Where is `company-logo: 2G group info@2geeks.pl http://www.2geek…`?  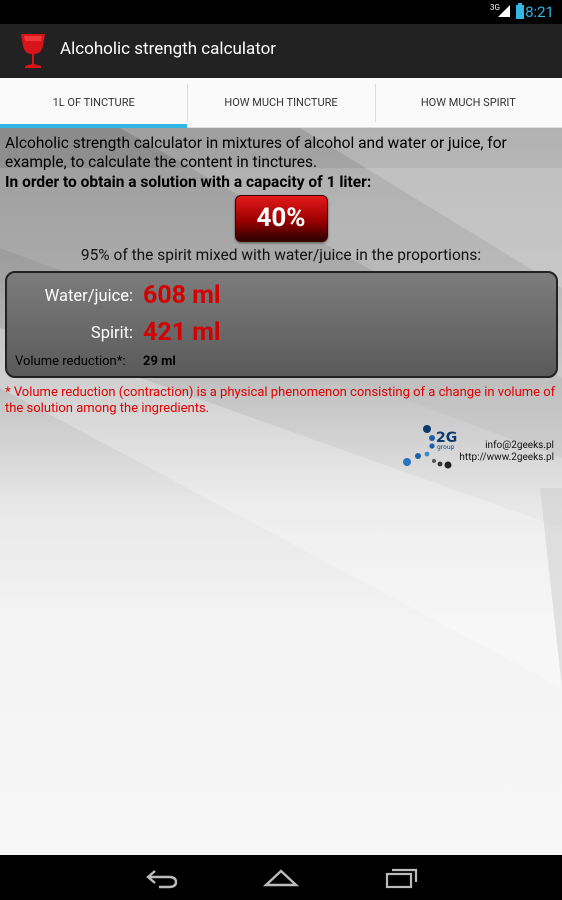
company-logo: 2G group info@2geeks.pl http://www.2geek… is located at coordinates (477, 449).